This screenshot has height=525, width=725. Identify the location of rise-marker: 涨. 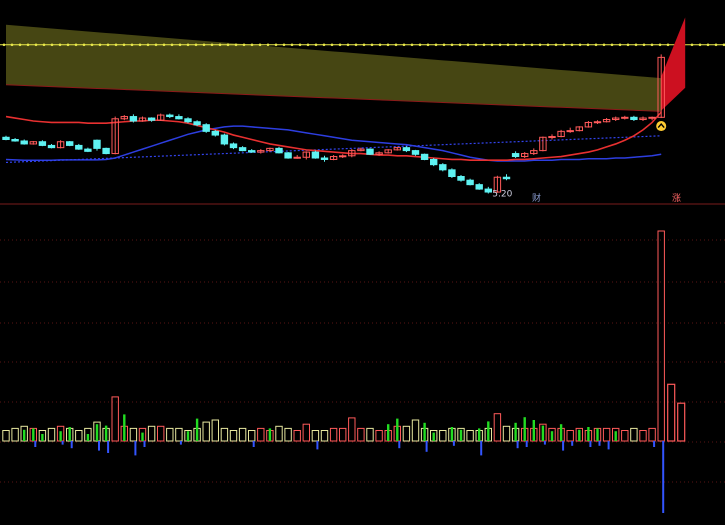
(676, 198).